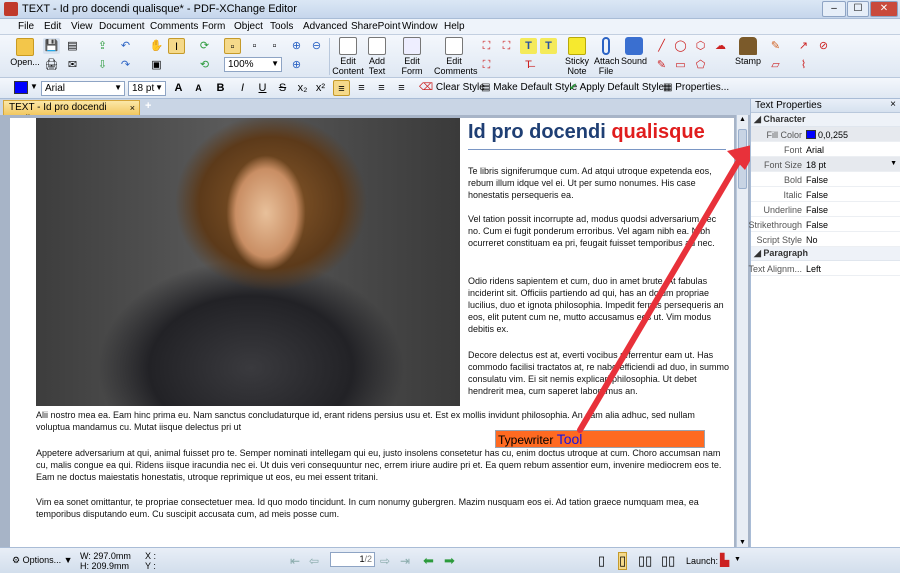  I want to click on prop-row-font: Font Arial, so click(825, 149).